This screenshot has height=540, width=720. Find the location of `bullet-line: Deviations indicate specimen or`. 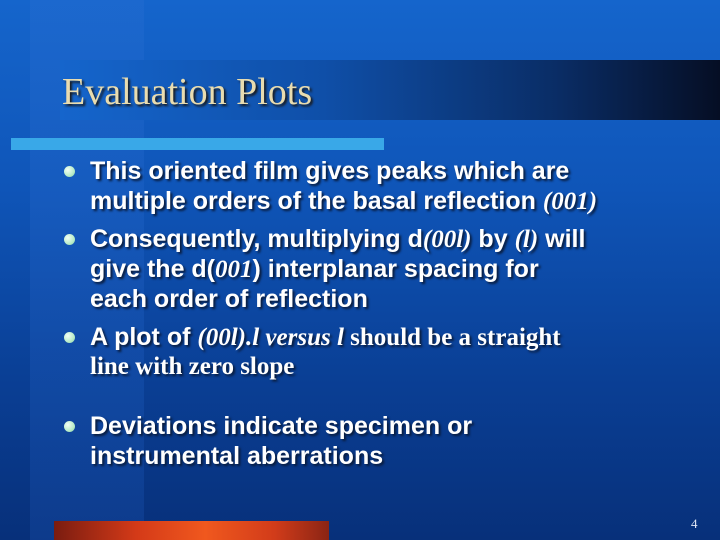

bullet-line: Deviations indicate specimen or is located at coordinates (401, 428).